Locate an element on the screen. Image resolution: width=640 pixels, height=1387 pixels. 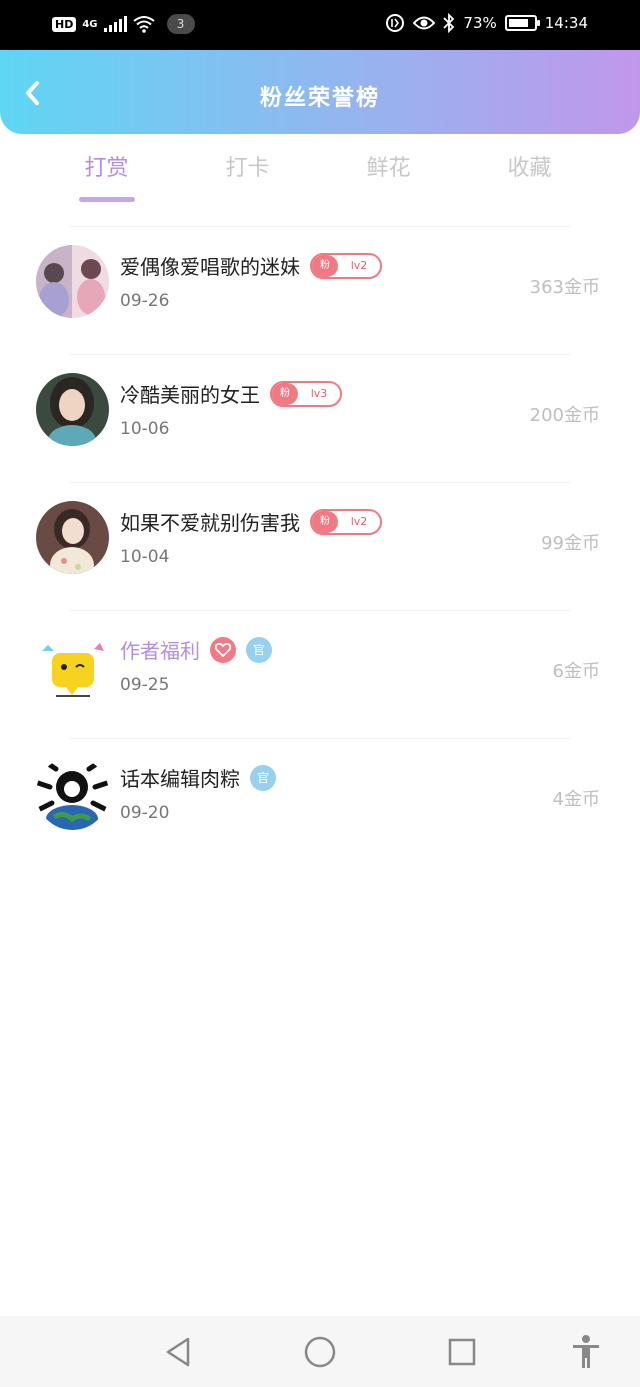
accessibility-button is located at coordinates (586, 1352).